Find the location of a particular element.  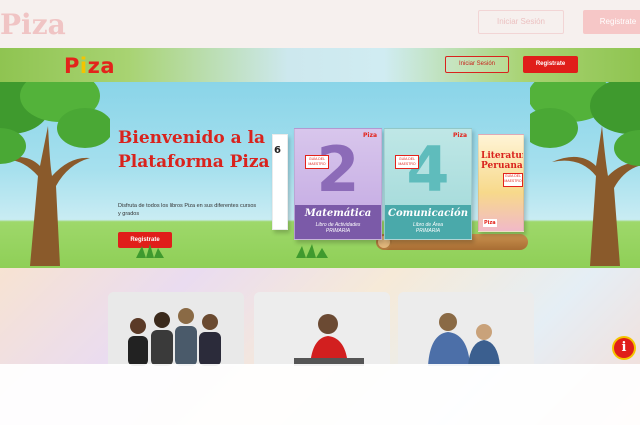

book-grade-number: 2 is located at coordinates (338, 169).